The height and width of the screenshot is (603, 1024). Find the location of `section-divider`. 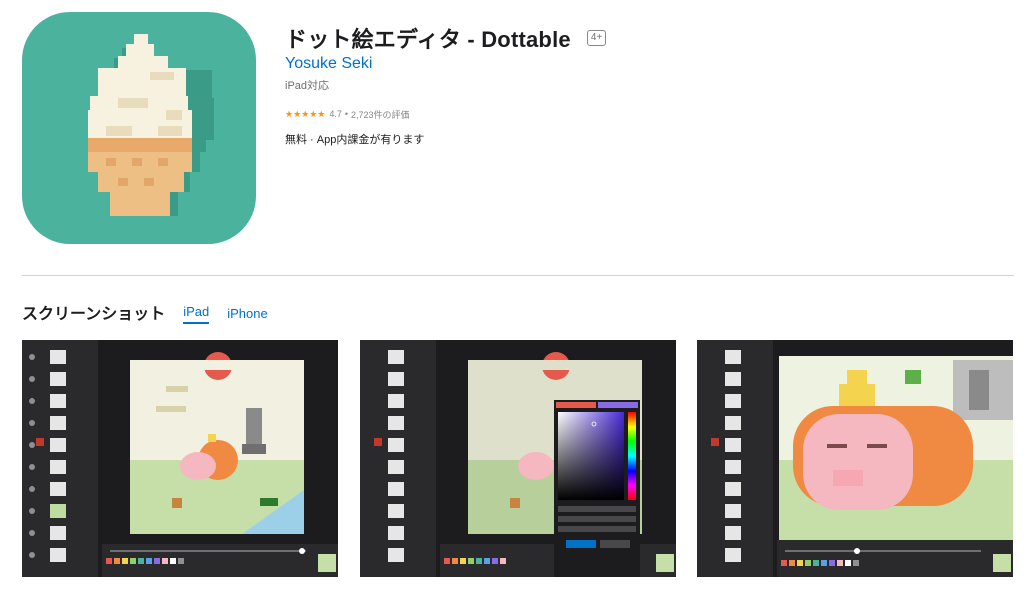

section-divider is located at coordinates (518, 275).